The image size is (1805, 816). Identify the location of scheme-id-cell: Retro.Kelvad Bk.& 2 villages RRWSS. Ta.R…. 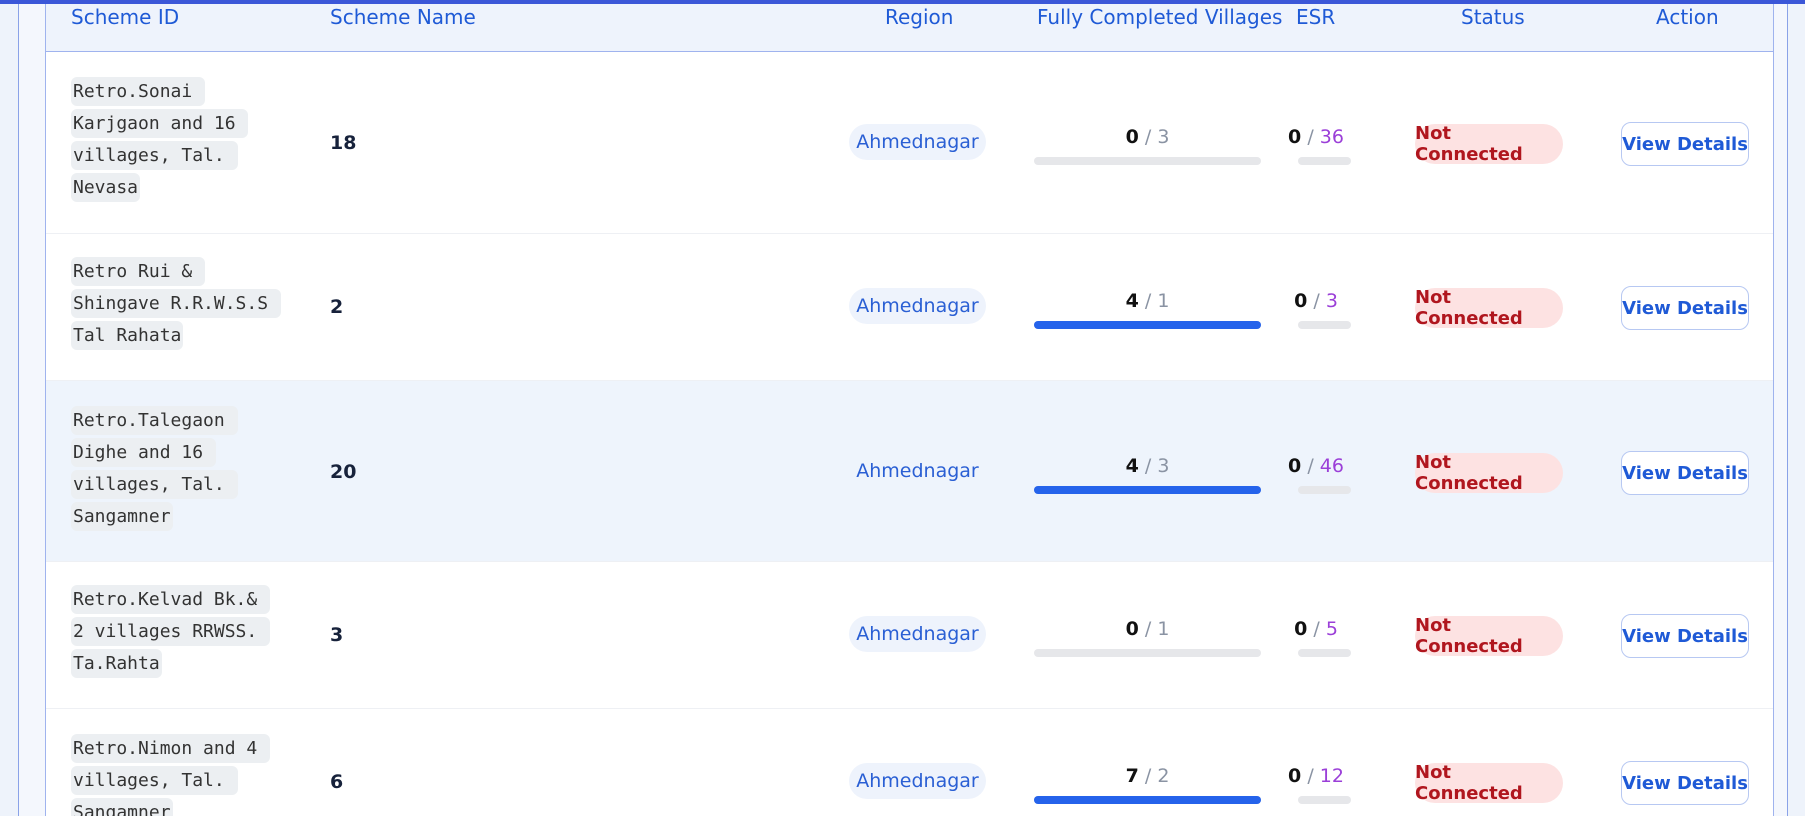
(173, 632).